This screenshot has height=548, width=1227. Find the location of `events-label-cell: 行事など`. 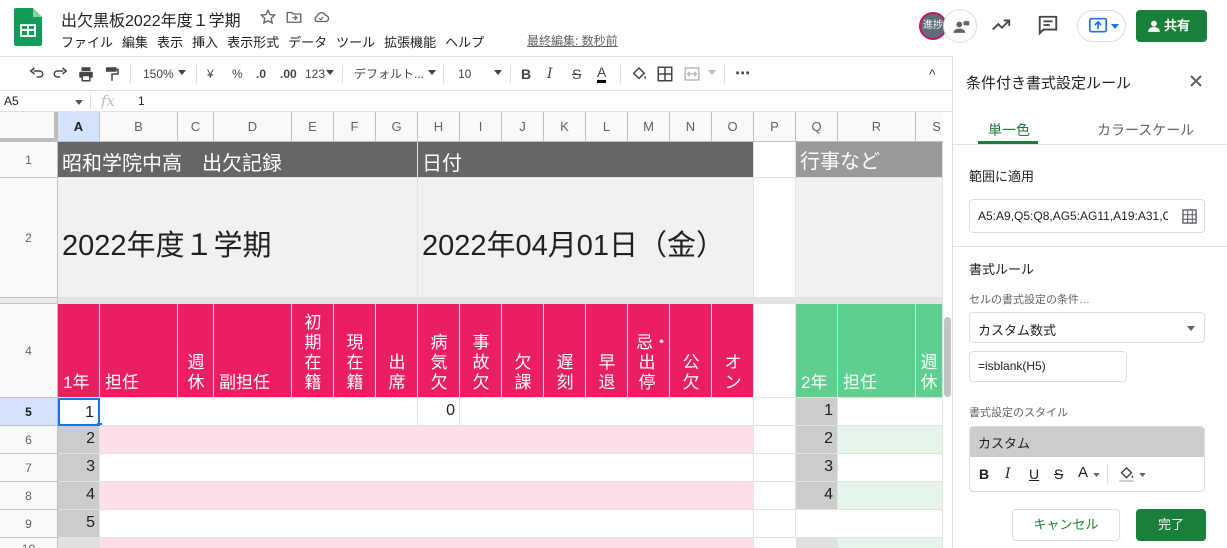

events-label-cell: 行事など is located at coordinates (869, 160).